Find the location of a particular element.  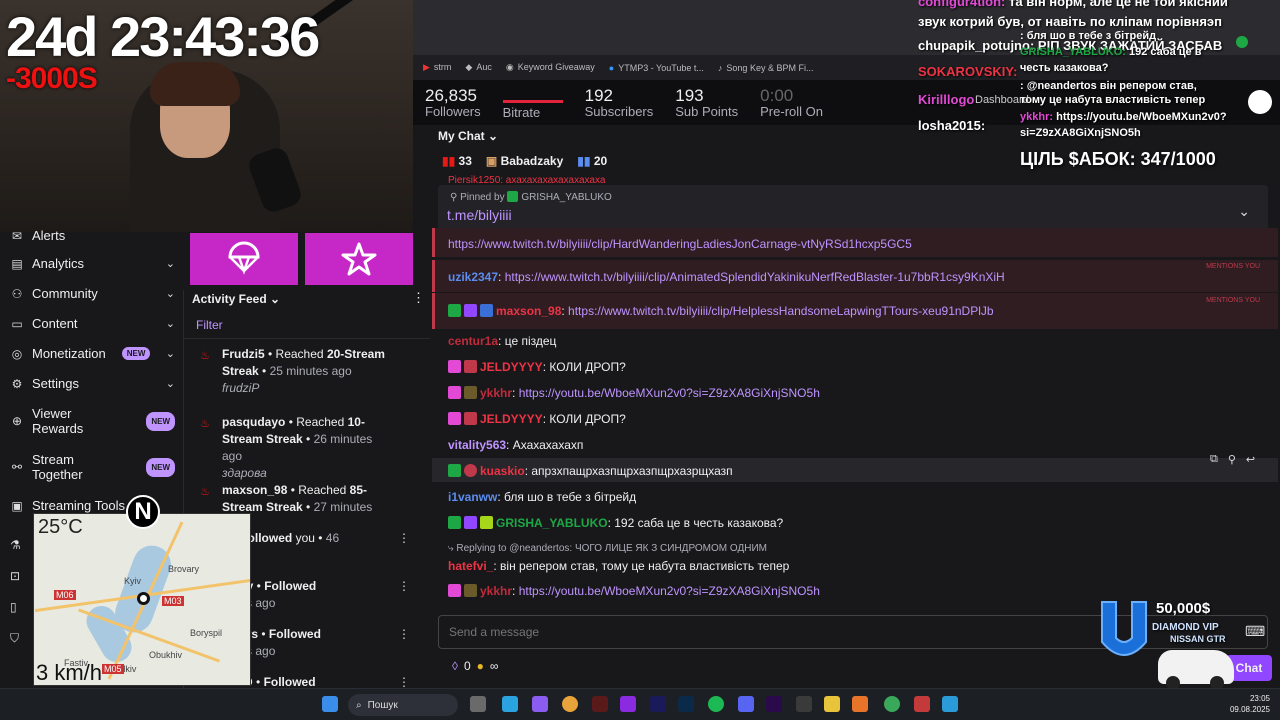

reply-icon: ↩ is located at coordinates (1250, 459).